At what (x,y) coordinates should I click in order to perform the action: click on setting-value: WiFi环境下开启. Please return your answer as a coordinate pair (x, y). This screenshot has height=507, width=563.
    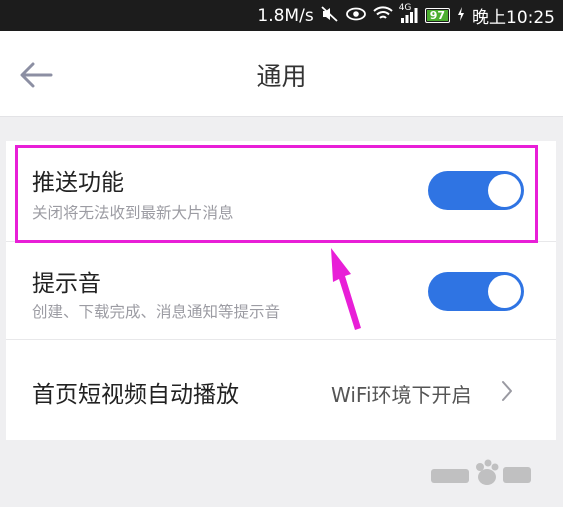
    Looking at the image, I should click on (401, 395).